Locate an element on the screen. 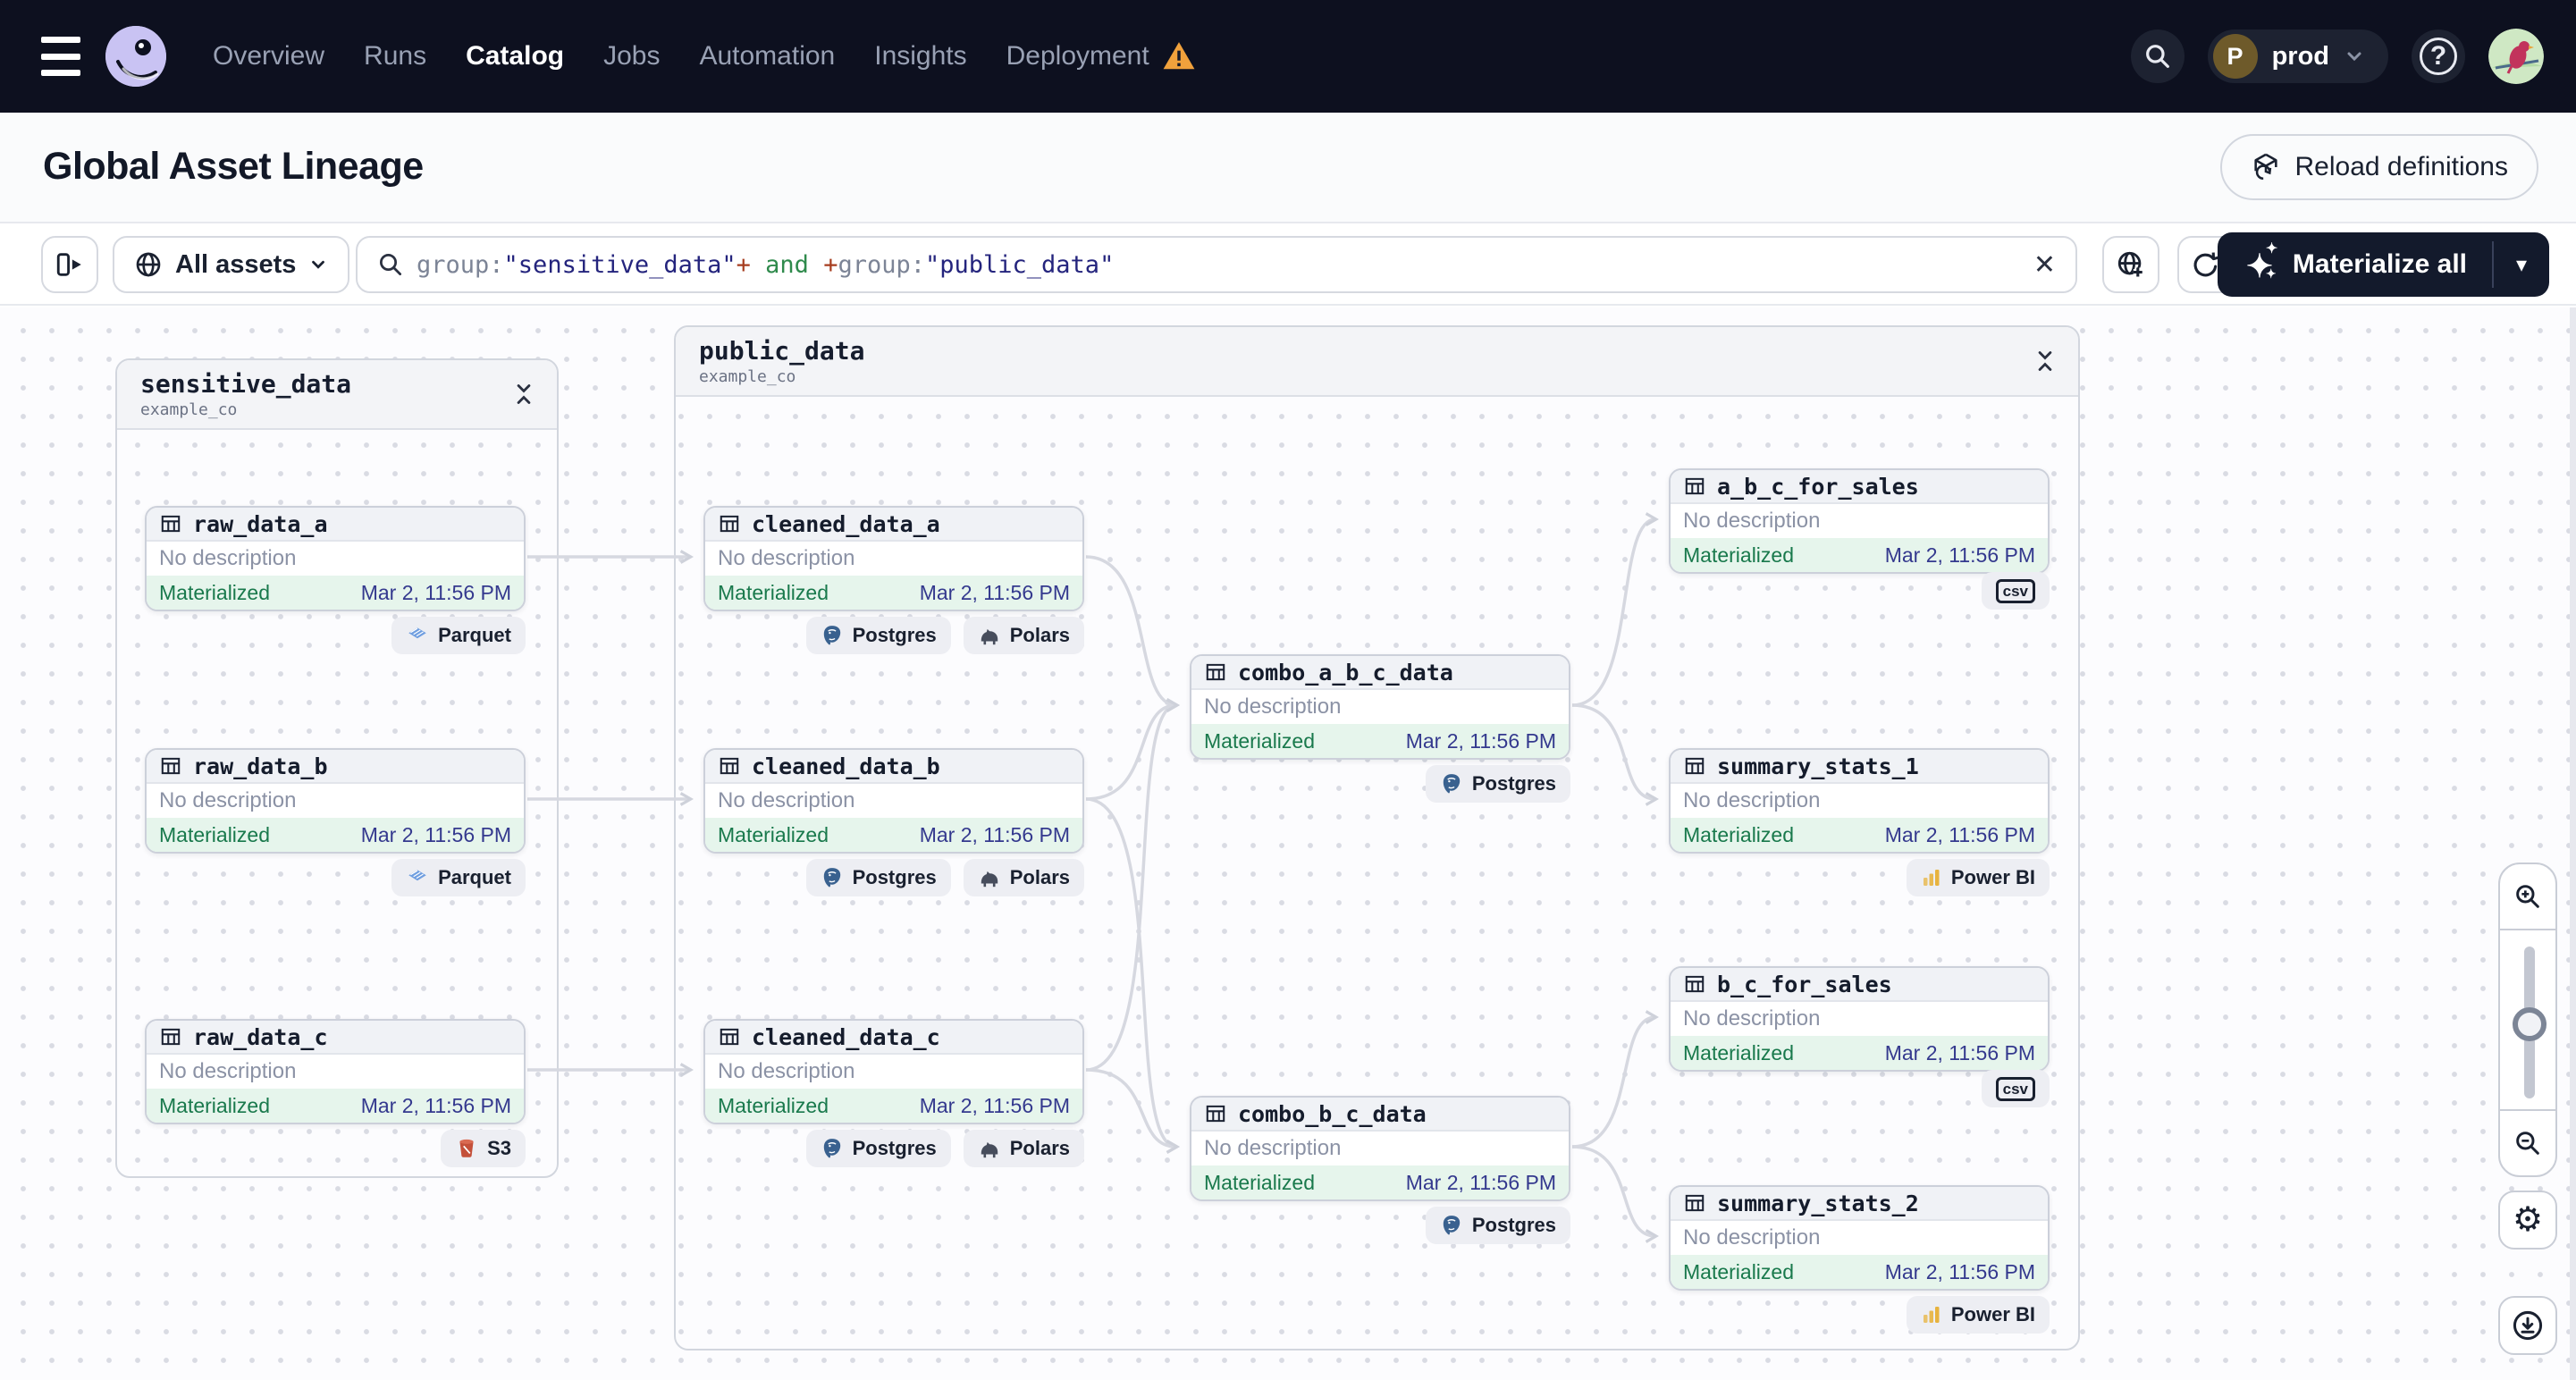 This screenshot has height=1380, width=2576. group-header: public_data example_co is located at coordinates (1377, 362).